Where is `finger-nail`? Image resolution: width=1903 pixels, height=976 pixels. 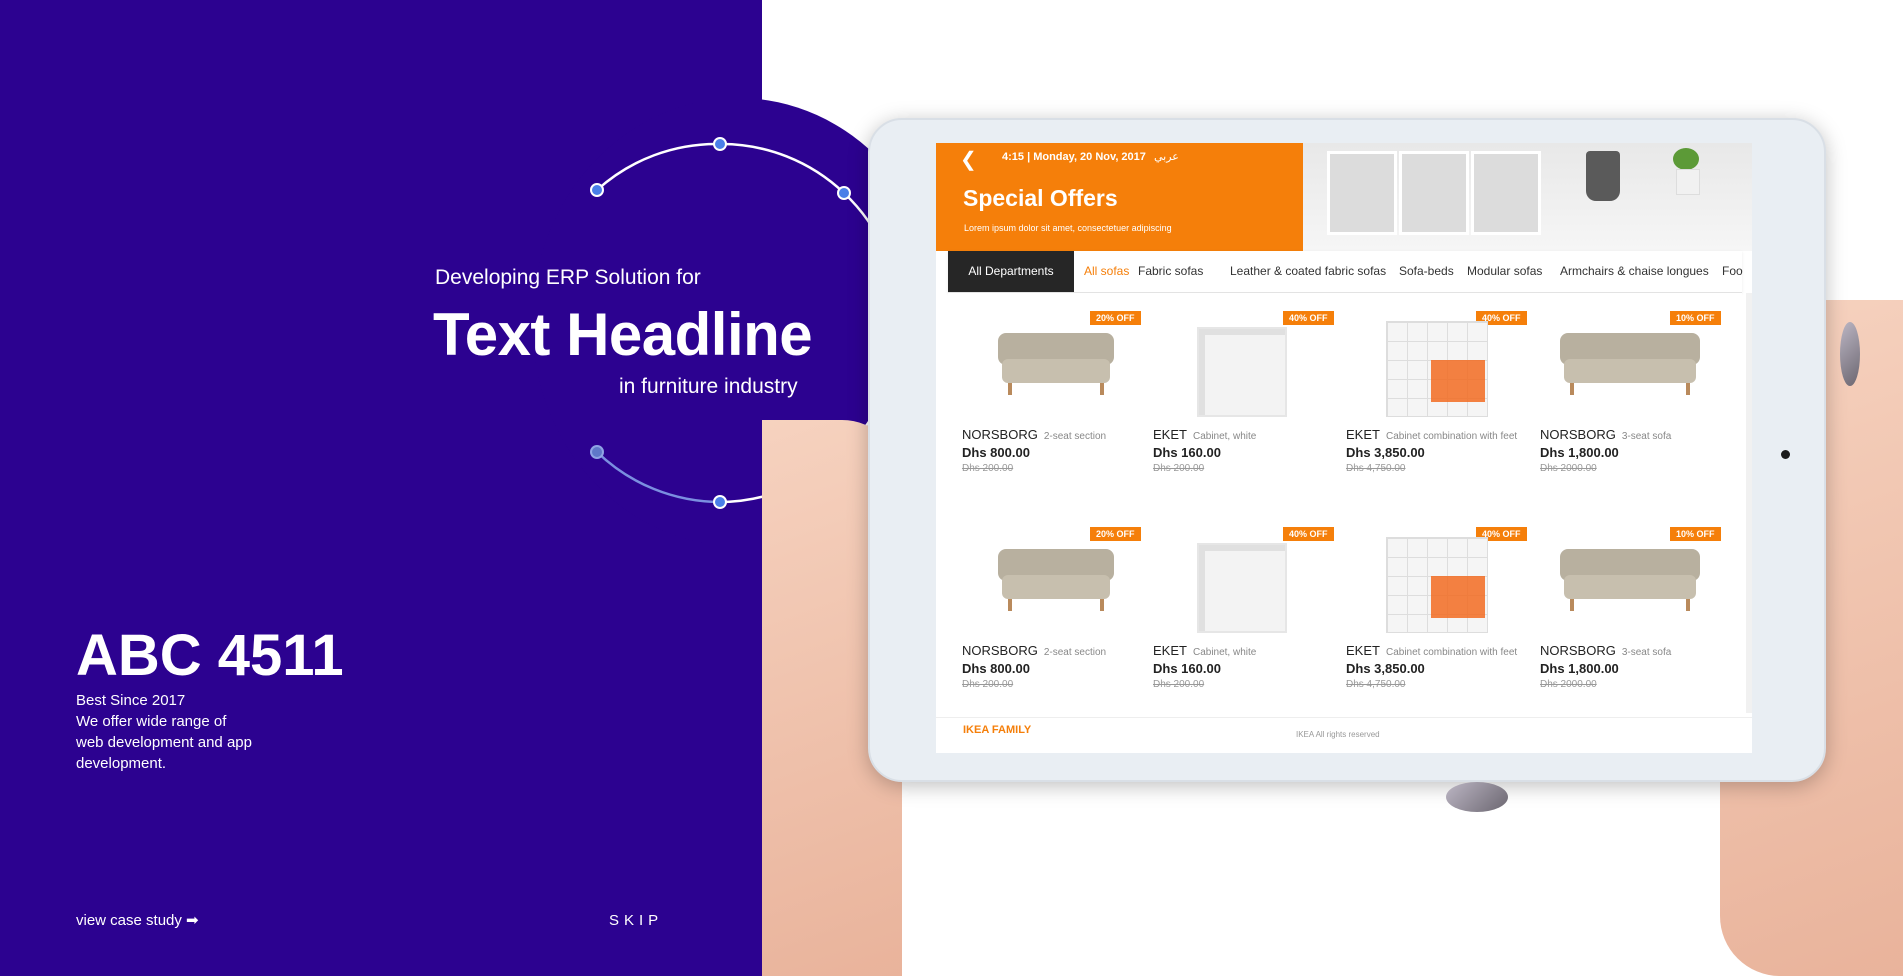
finger-nail is located at coordinates (1477, 797).